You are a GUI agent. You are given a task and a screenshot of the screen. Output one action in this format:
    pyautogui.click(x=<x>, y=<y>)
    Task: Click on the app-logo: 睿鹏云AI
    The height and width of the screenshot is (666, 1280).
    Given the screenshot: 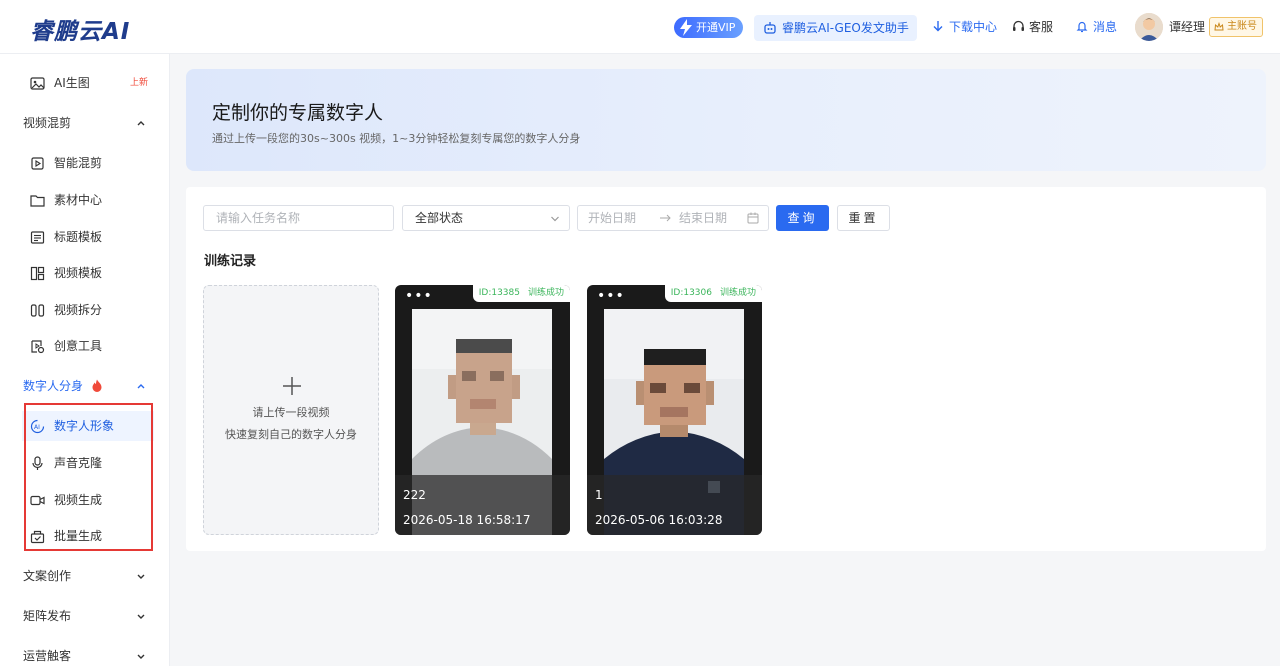 What is the action you would take?
    pyautogui.click(x=80, y=29)
    